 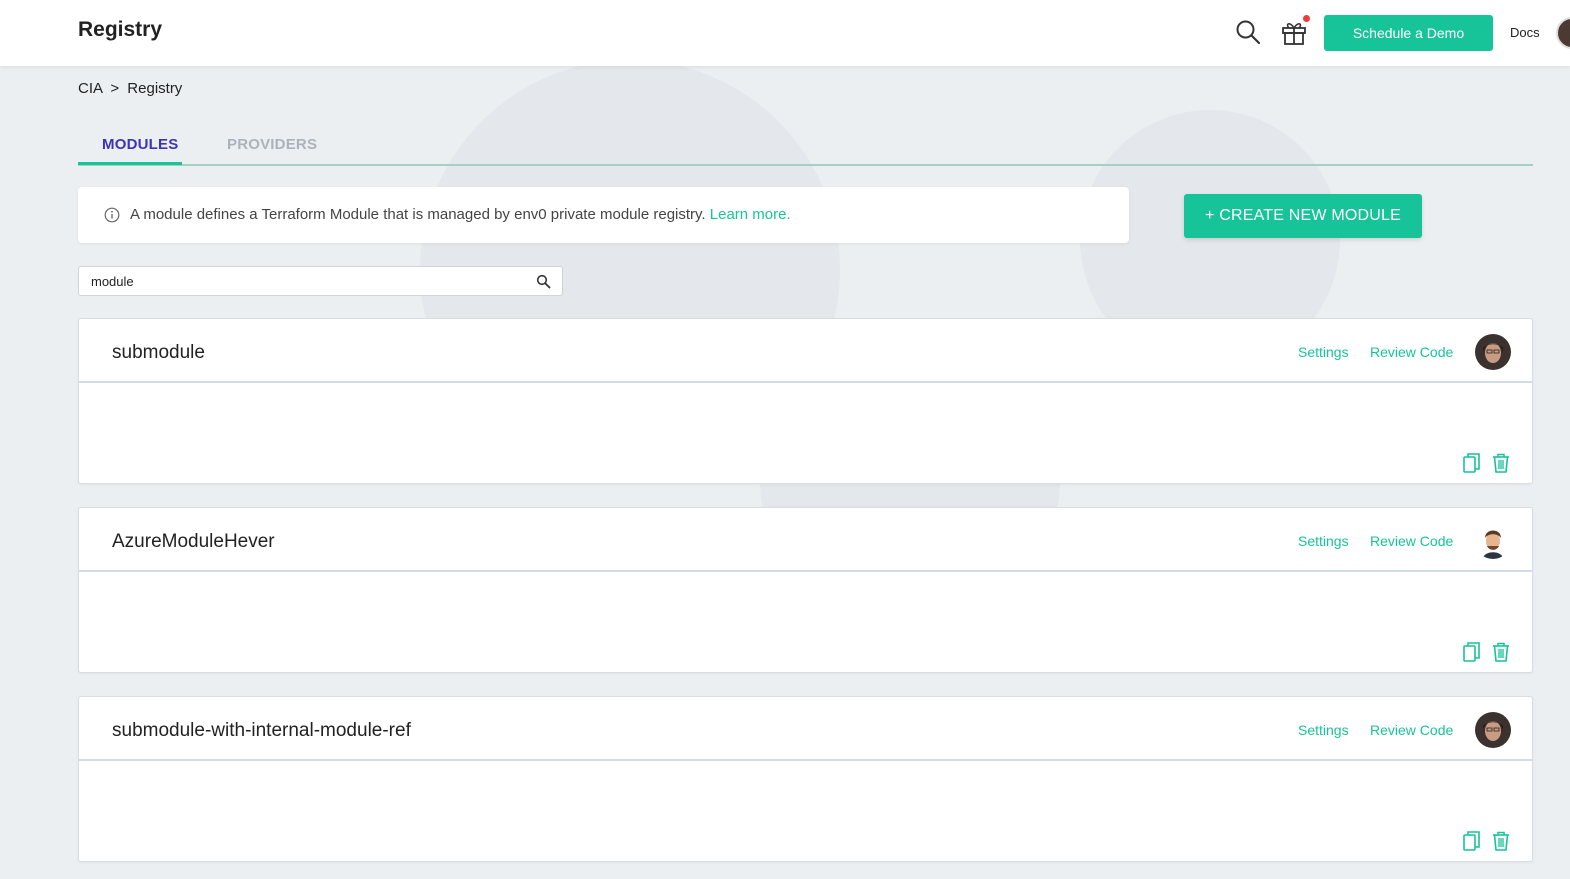 What do you see at coordinates (155, 88) in the screenshot?
I see `breadcrumb-current: Registry` at bounding box center [155, 88].